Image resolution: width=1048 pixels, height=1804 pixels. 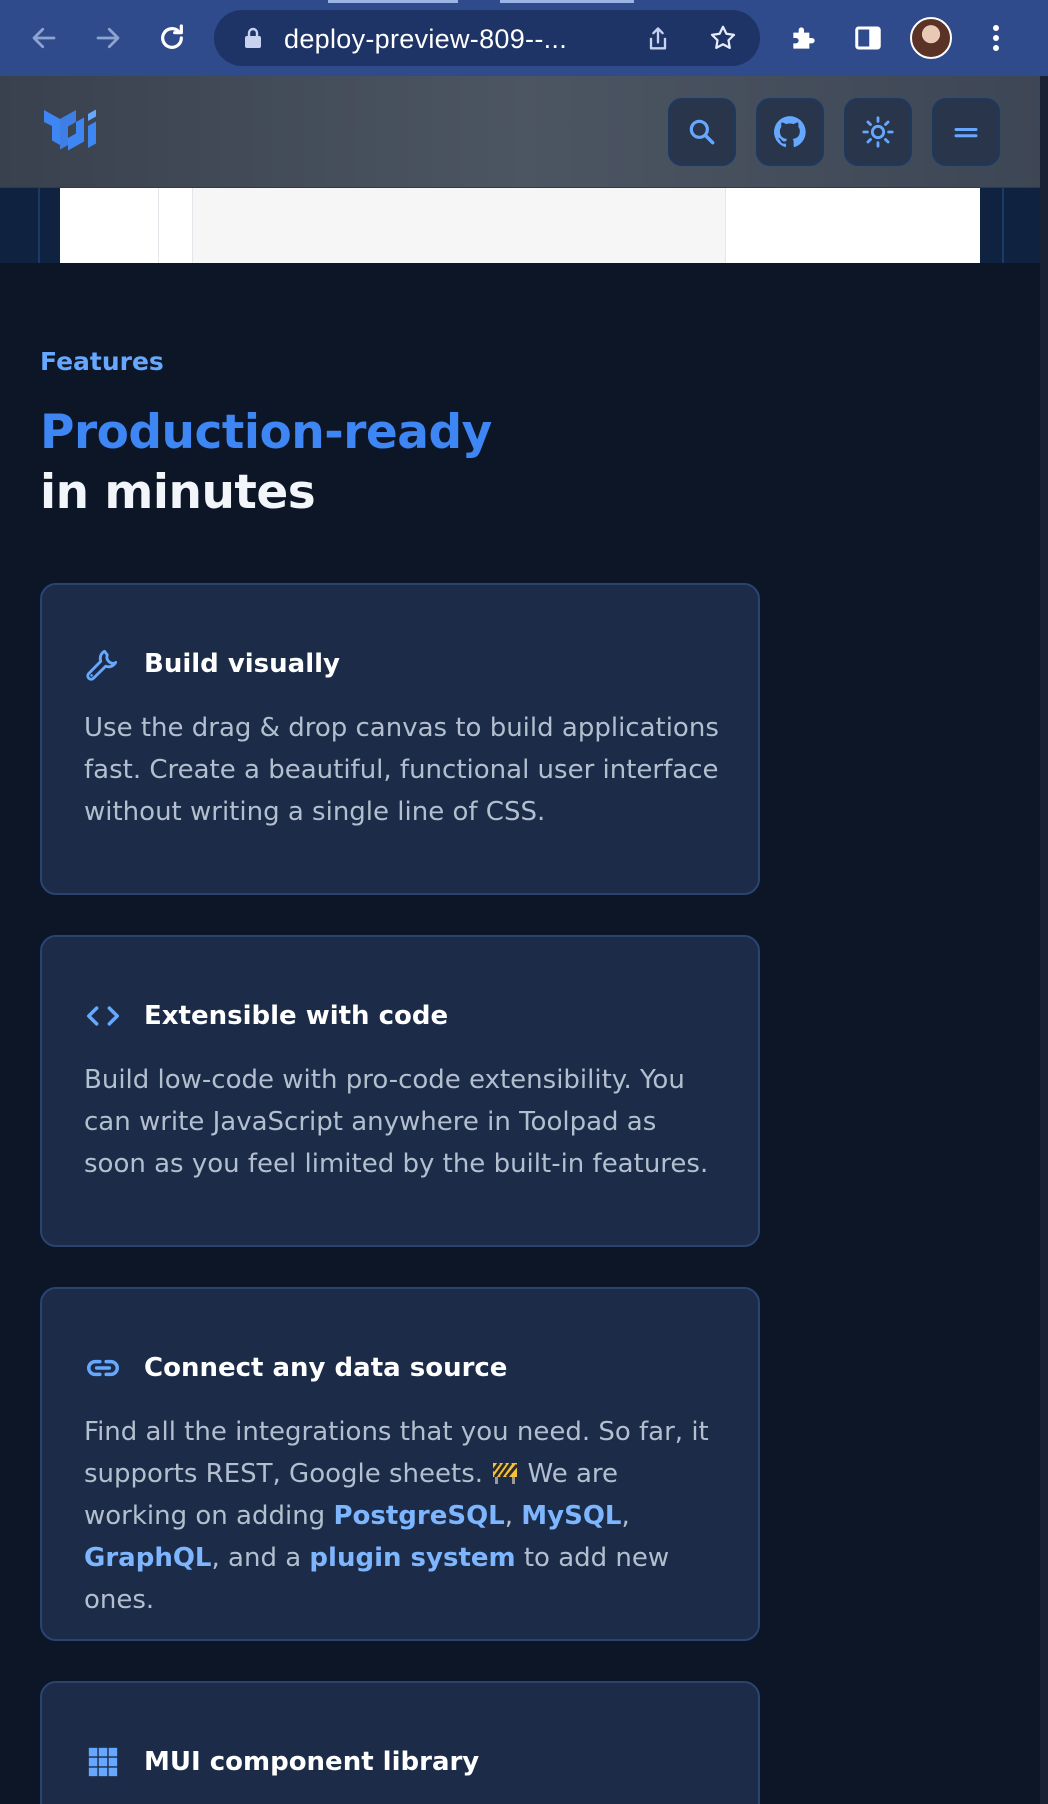 What do you see at coordinates (103, 664) in the screenshot?
I see `wrench-icon` at bounding box center [103, 664].